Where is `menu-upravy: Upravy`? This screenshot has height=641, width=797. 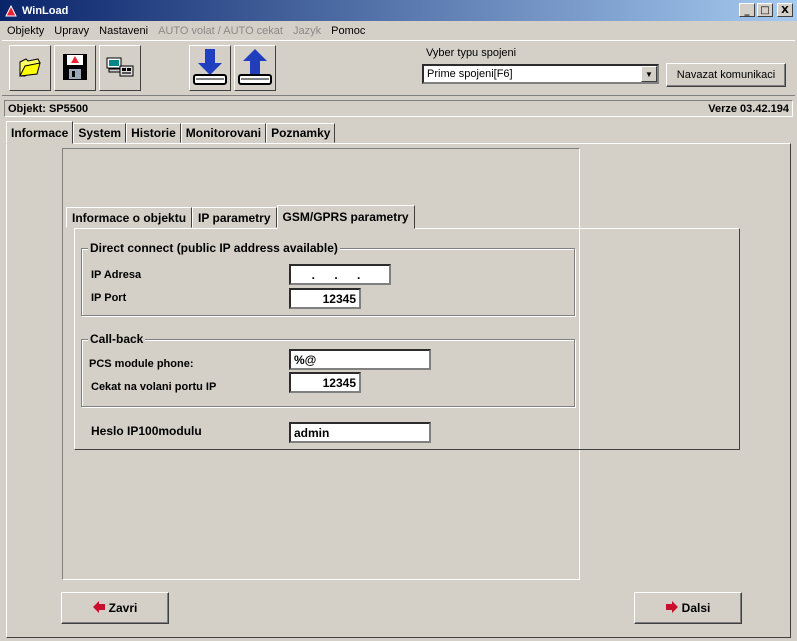
menu-upravy: Upravy is located at coordinates (71, 31).